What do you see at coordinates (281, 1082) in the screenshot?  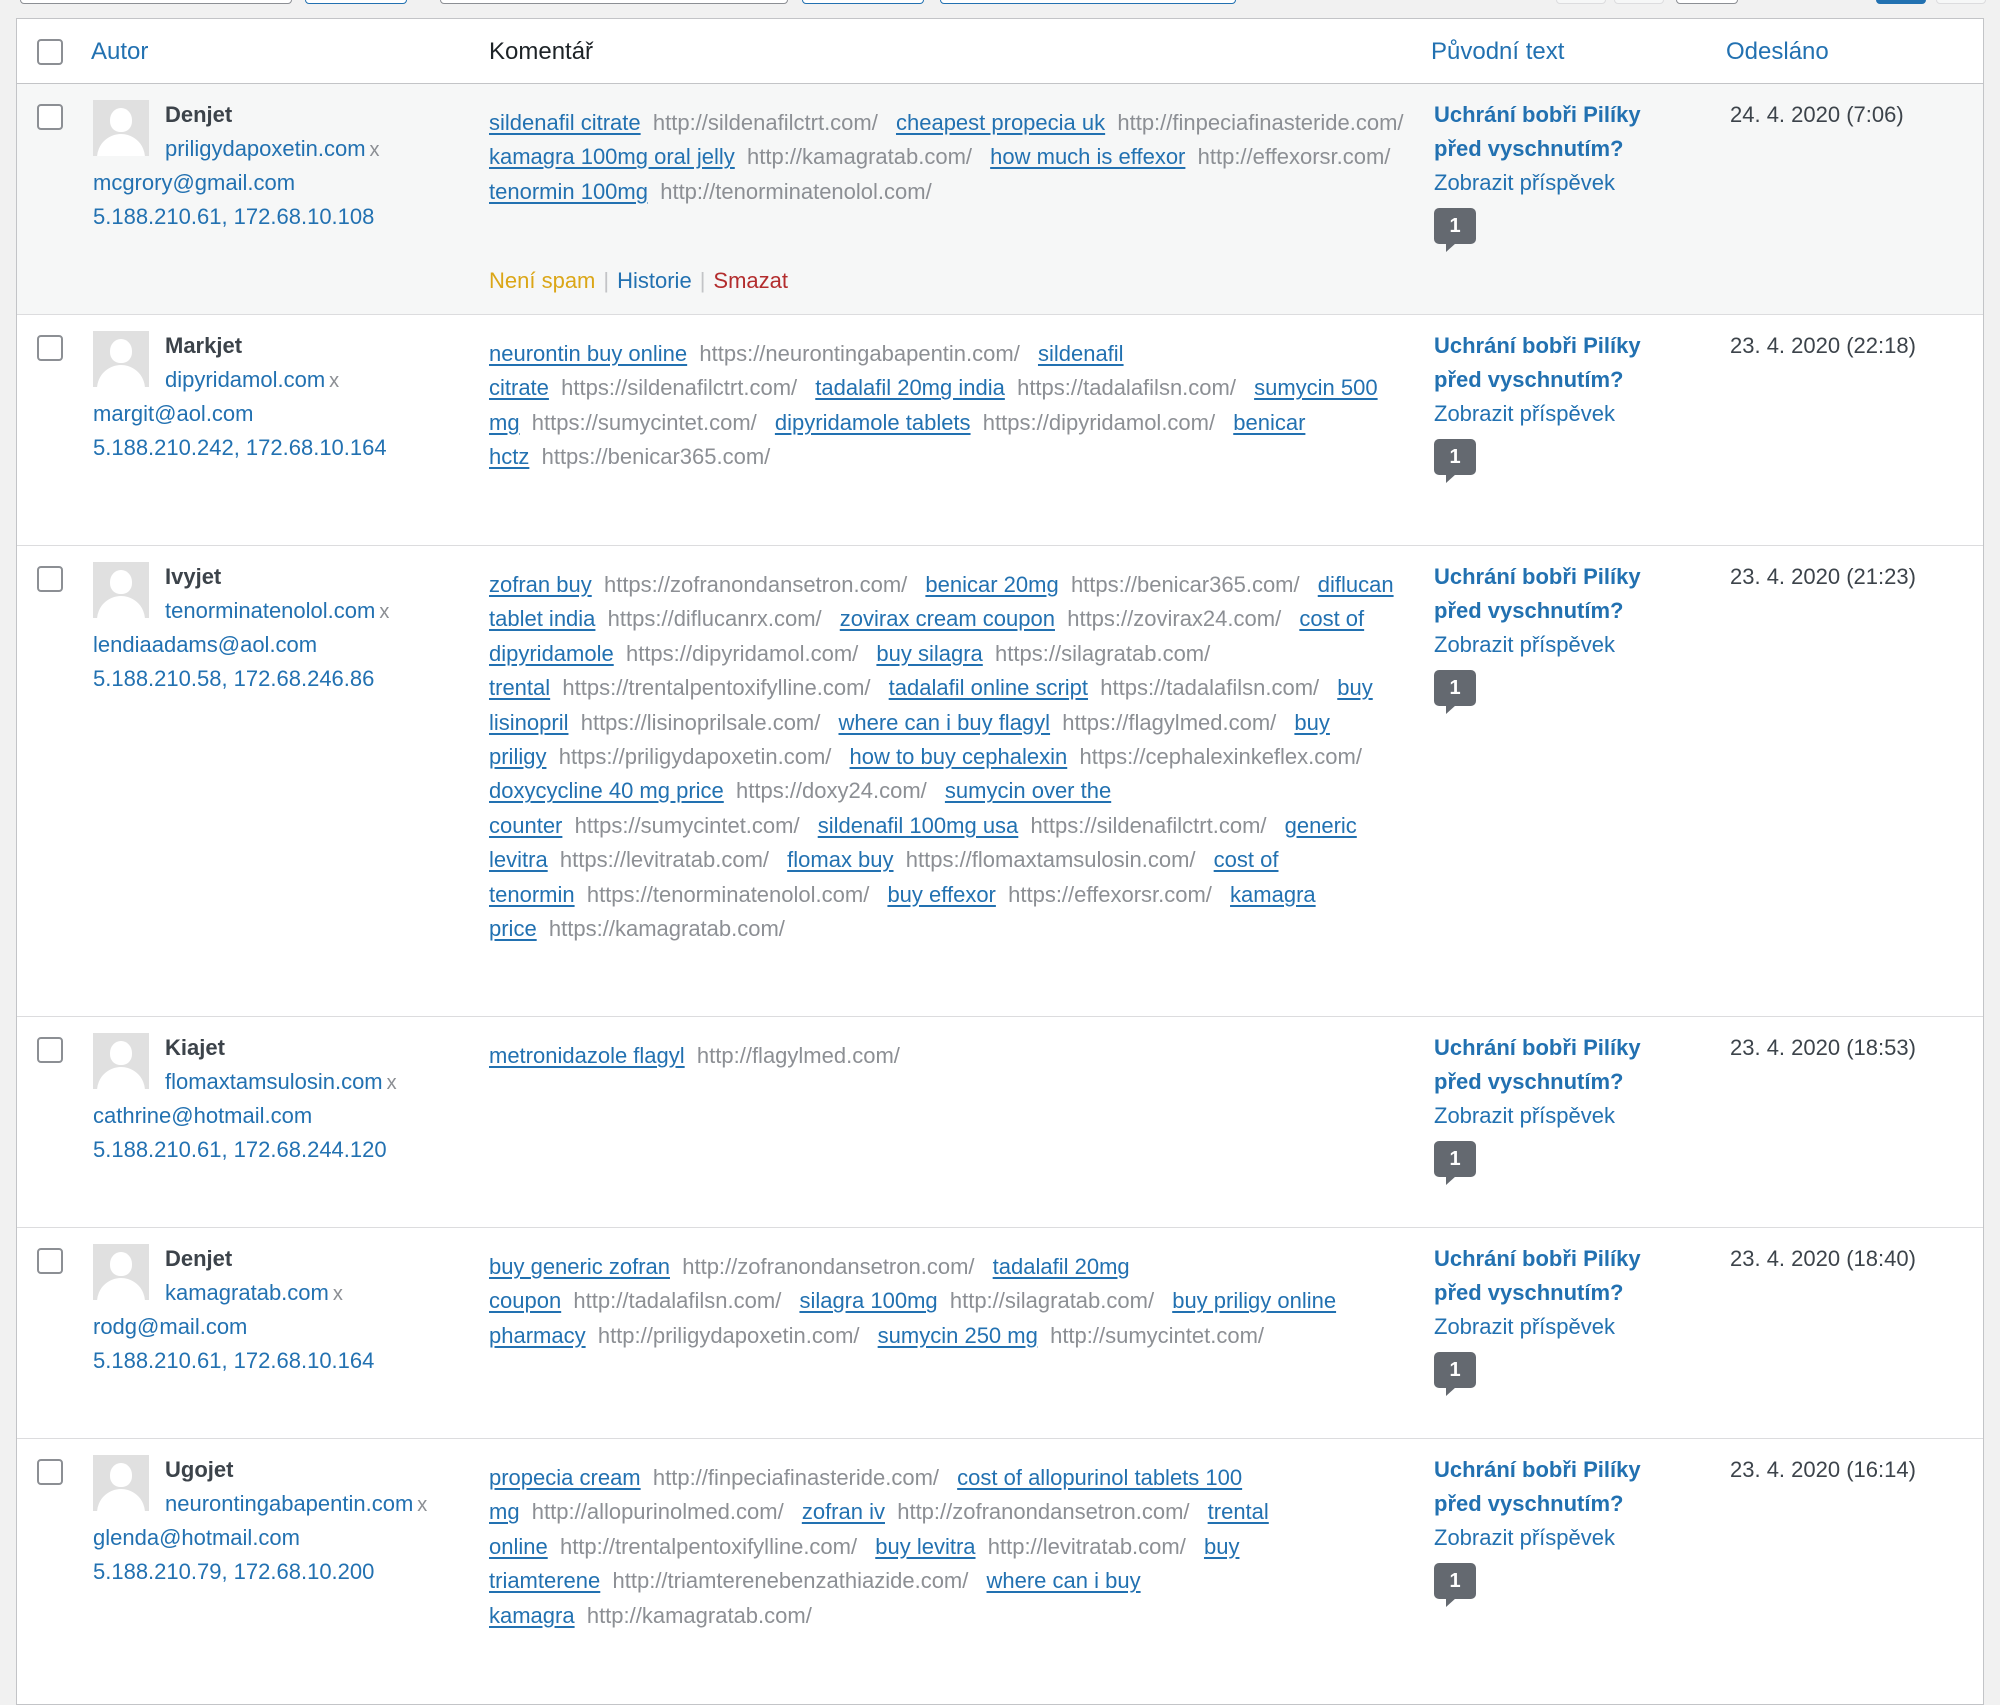 I see `author-site-link: flomaxtamsulosin.com x` at bounding box center [281, 1082].